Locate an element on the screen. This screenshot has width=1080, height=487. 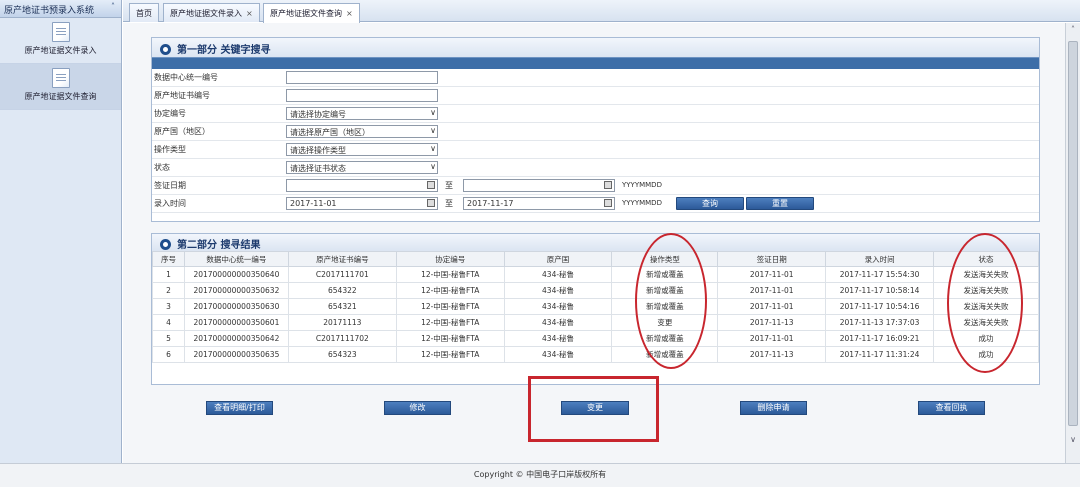
origin-select: 请选择原产国（地区） ∨ is located at coordinates (362, 131).